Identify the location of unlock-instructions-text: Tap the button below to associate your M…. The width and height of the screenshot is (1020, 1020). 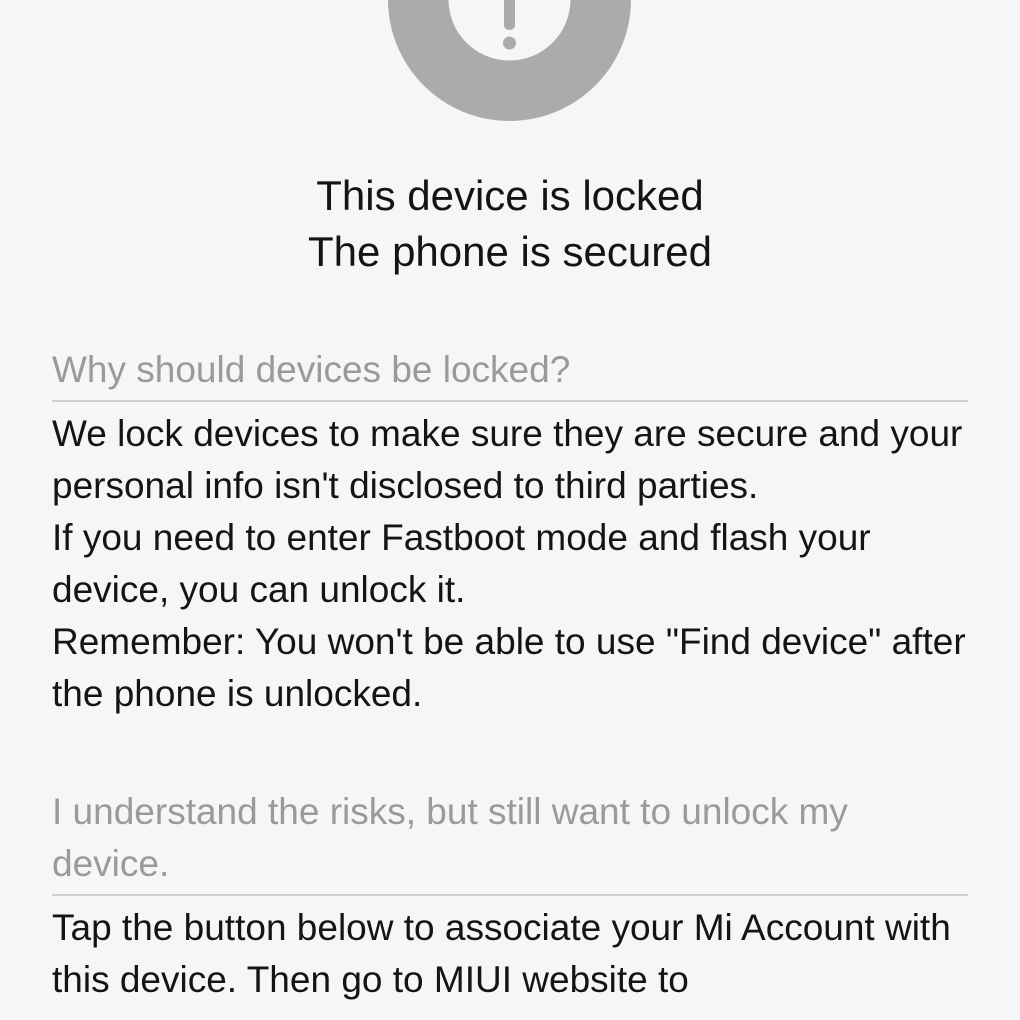
(501, 953).